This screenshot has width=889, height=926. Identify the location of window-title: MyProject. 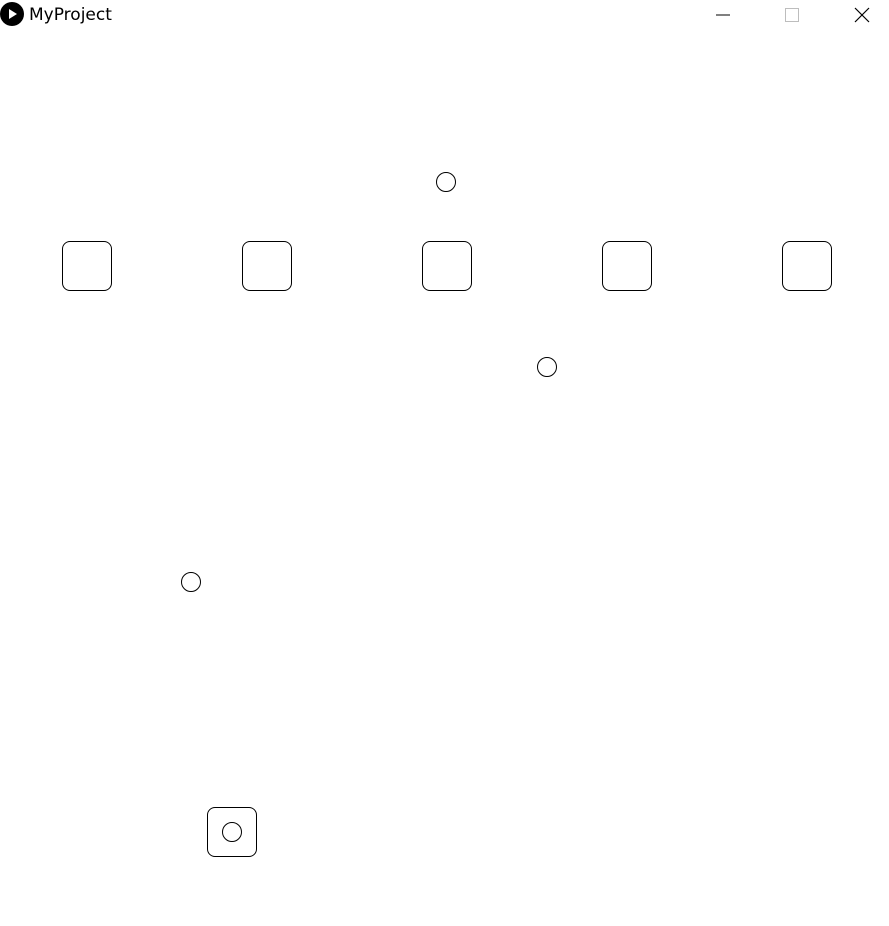
(70, 15).